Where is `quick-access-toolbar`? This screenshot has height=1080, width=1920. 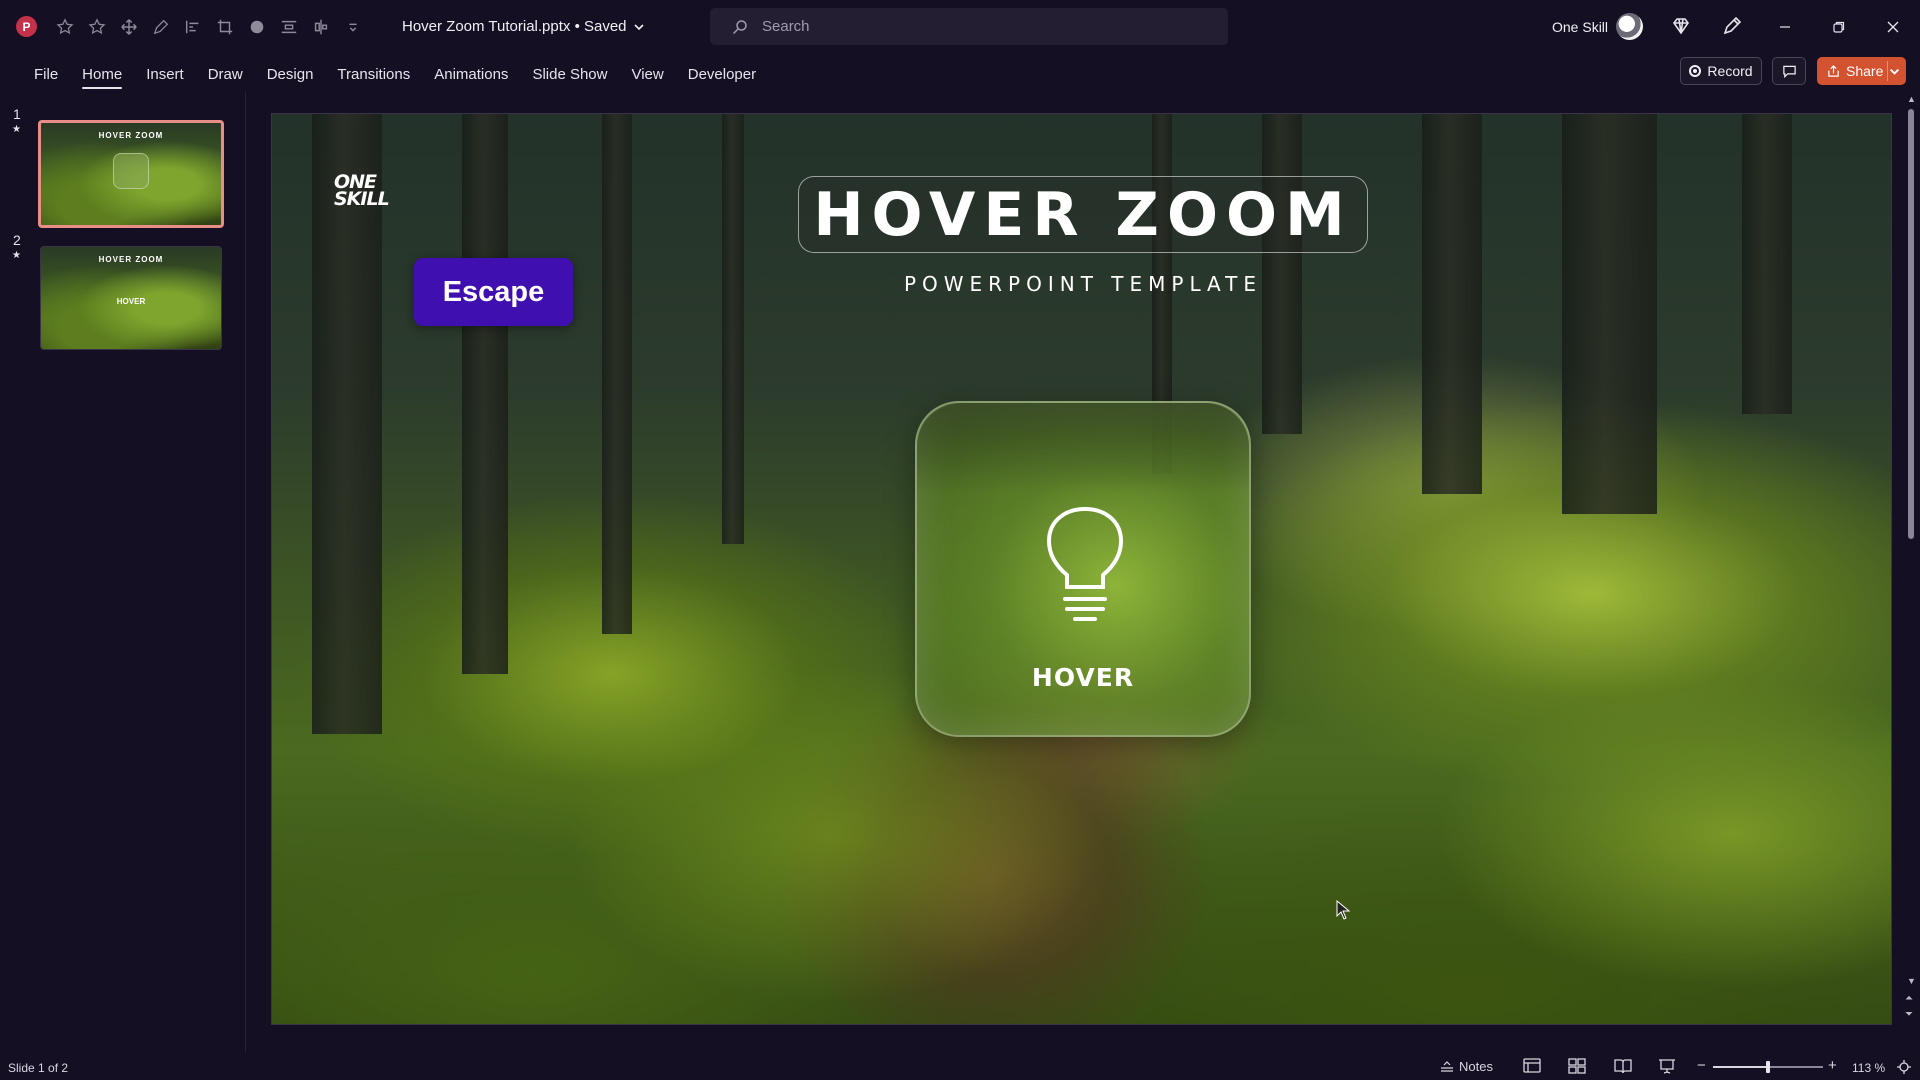
quick-access-toolbar is located at coordinates (209, 27).